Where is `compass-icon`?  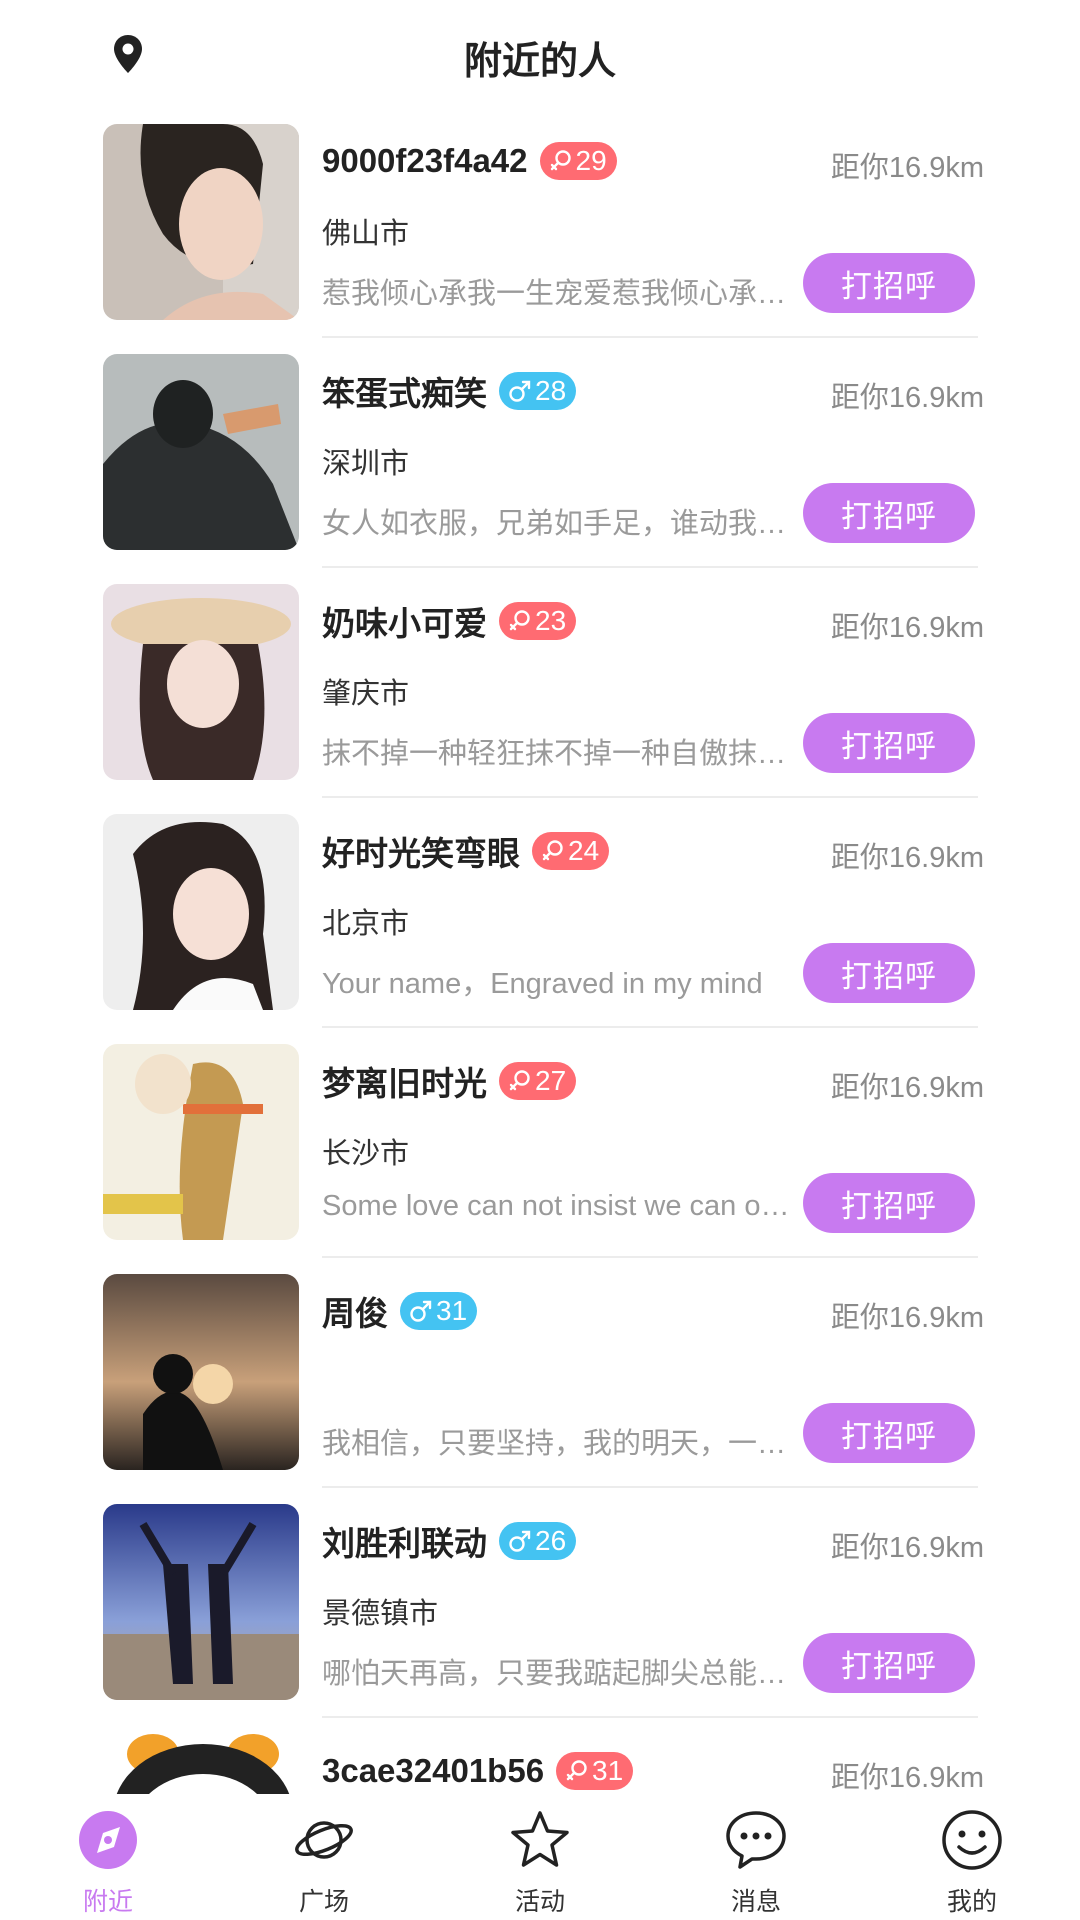 compass-icon is located at coordinates (108, 1840).